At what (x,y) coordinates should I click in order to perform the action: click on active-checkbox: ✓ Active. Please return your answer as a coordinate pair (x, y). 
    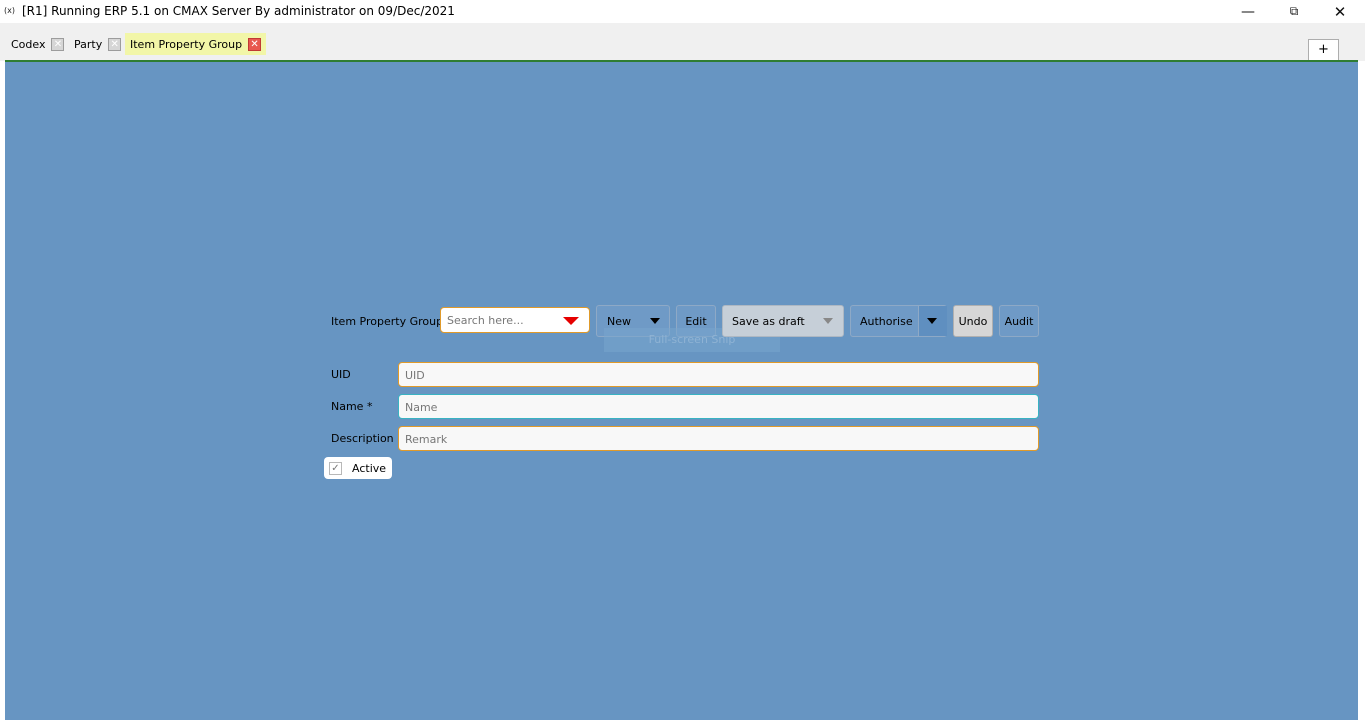
    Looking at the image, I should click on (358, 468).